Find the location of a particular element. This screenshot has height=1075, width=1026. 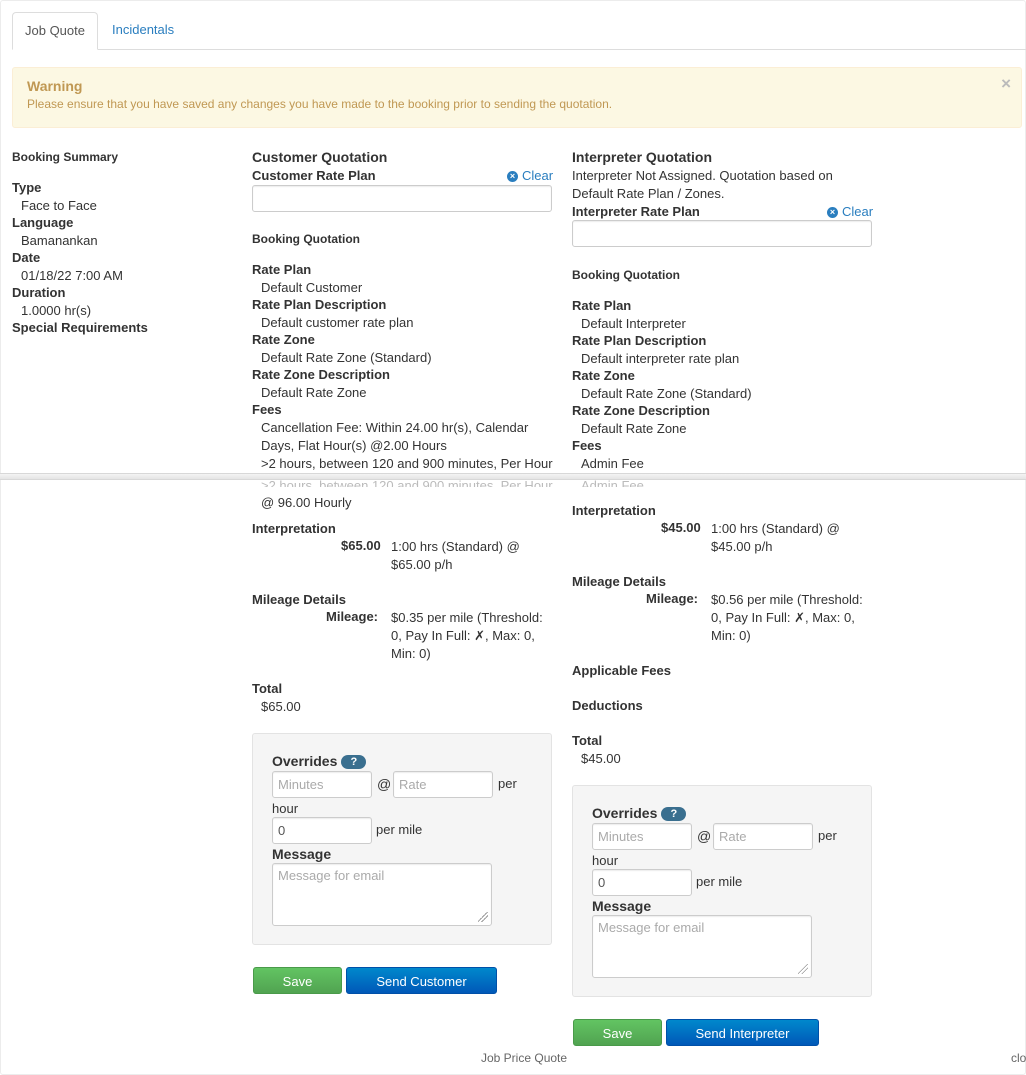

customer-rate-zone-title: Rate Zone is located at coordinates (283, 339).